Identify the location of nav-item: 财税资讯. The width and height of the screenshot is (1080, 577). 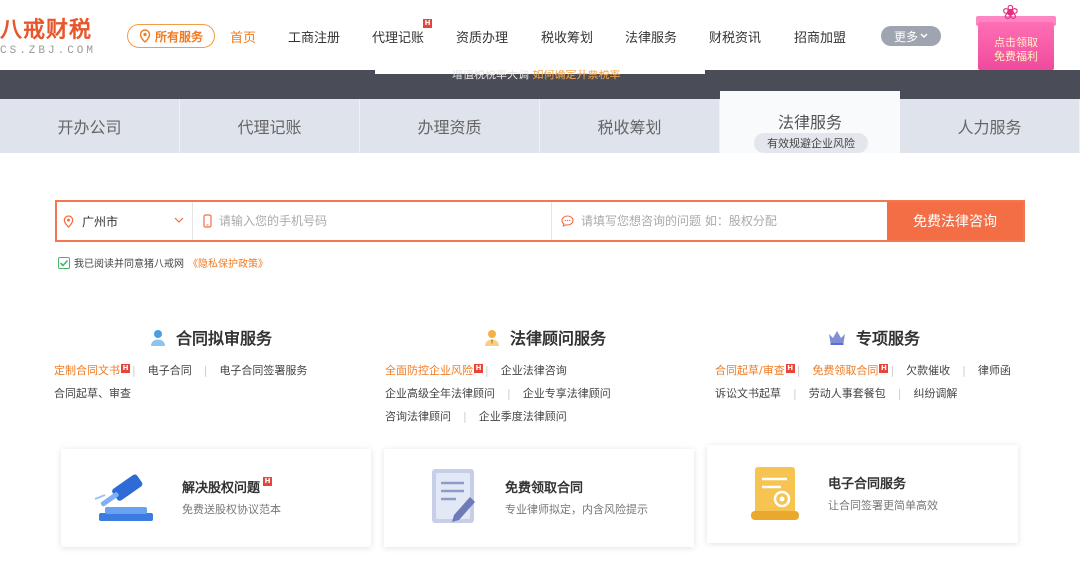
(735, 36).